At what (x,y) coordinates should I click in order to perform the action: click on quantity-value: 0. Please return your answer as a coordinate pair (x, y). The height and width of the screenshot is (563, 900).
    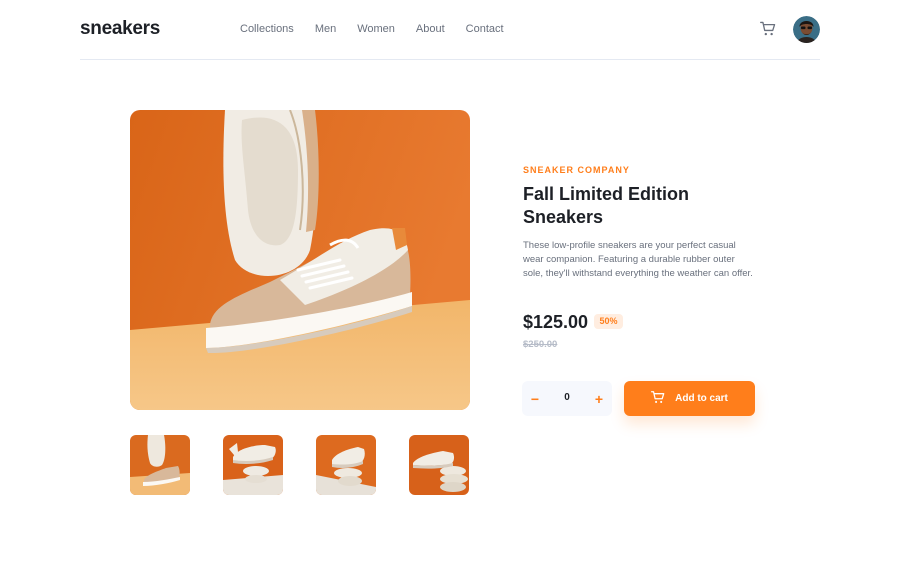
    Looking at the image, I should click on (567, 397).